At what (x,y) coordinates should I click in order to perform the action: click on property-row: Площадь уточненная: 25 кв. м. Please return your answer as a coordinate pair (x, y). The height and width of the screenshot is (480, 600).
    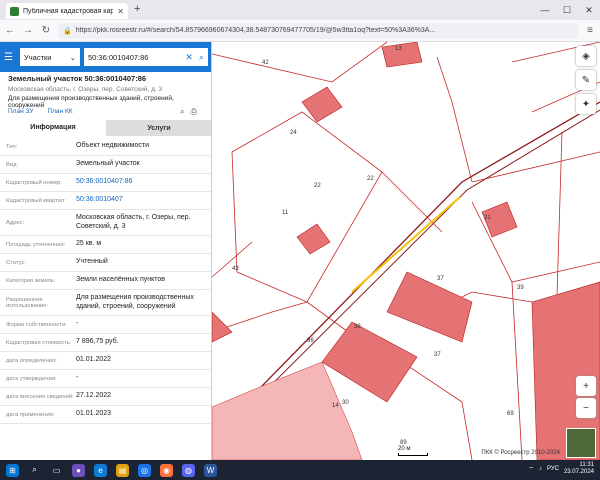
    Looking at the image, I should click on (105, 245).